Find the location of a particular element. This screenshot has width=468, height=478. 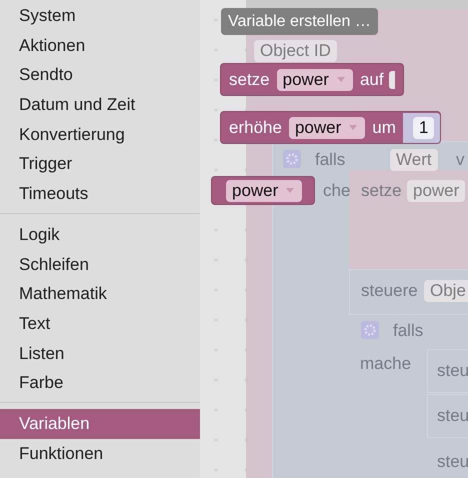

faded-field: Object ID is located at coordinates (295, 51).